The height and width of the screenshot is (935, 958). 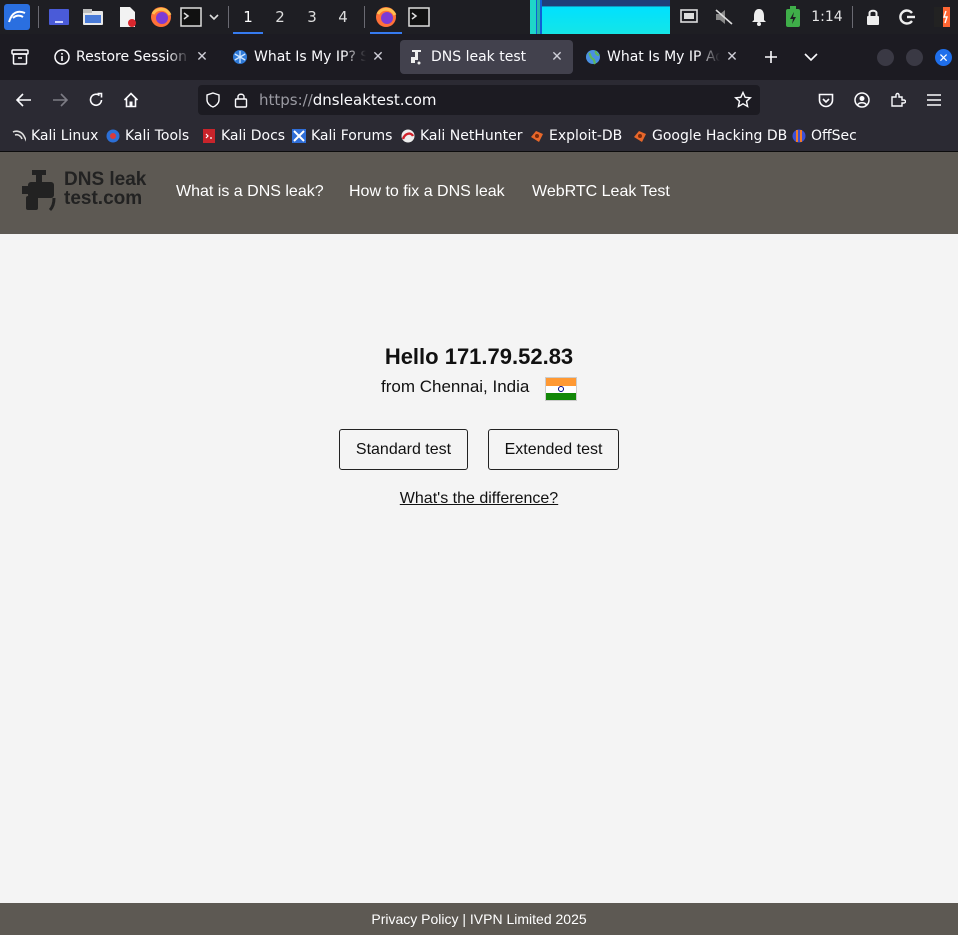 I want to click on account-button, so click(x=862, y=100).